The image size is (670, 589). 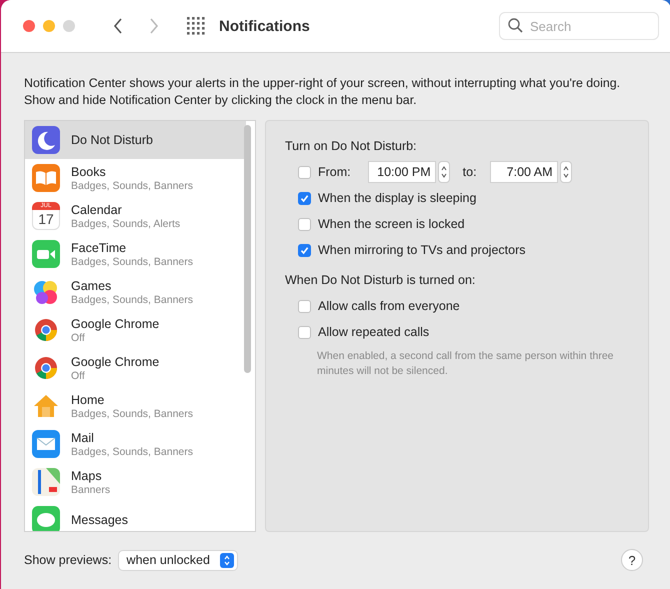 What do you see at coordinates (135, 292) in the screenshot?
I see `app-list-item: Games Badges, Sounds, Banners` at bounding box center [135, 292].